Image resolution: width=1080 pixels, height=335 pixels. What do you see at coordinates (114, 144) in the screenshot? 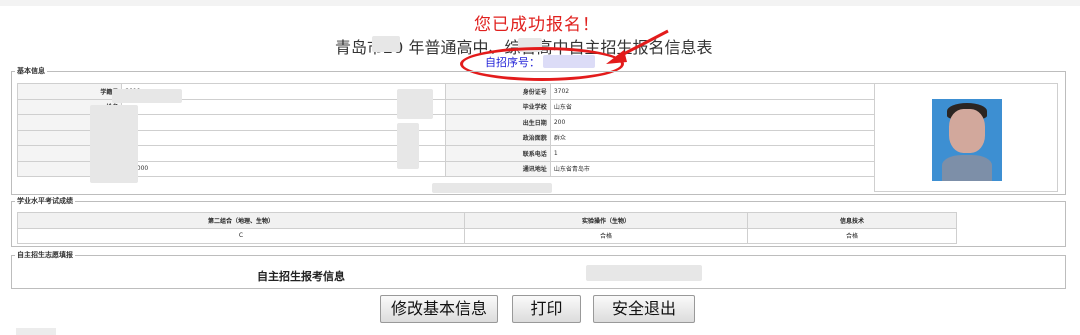
I see `redacted-personal-info` at bounding box center [114, 144].